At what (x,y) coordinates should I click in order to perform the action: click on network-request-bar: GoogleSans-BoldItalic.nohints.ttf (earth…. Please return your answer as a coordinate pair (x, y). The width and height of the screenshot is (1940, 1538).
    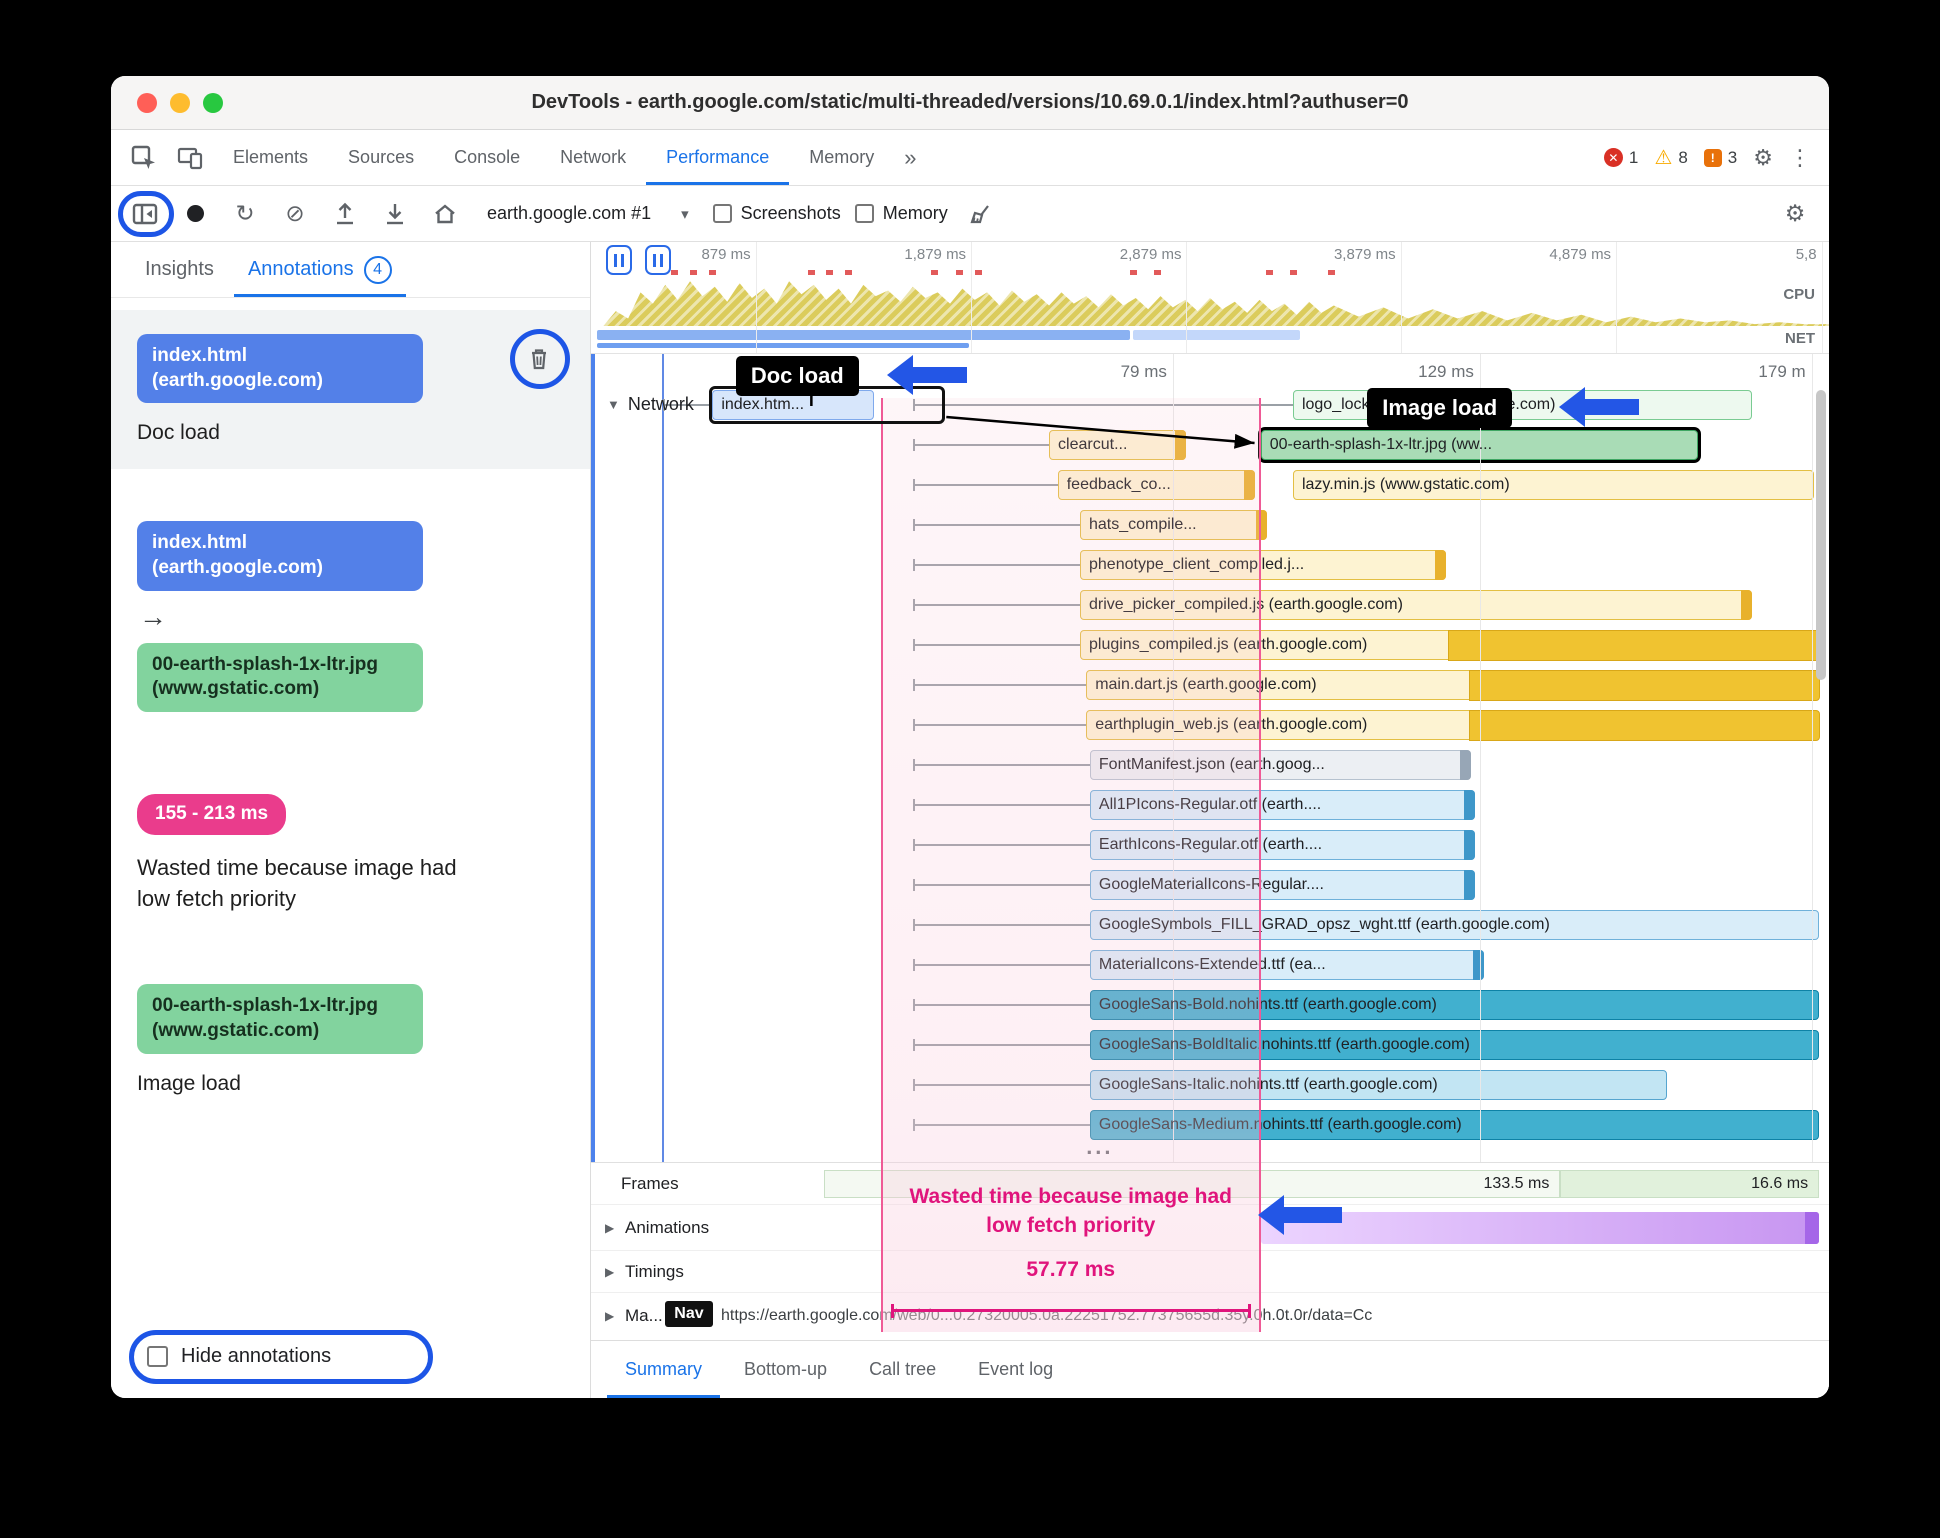
    Looking at the image, I should click on (1454, 1045).